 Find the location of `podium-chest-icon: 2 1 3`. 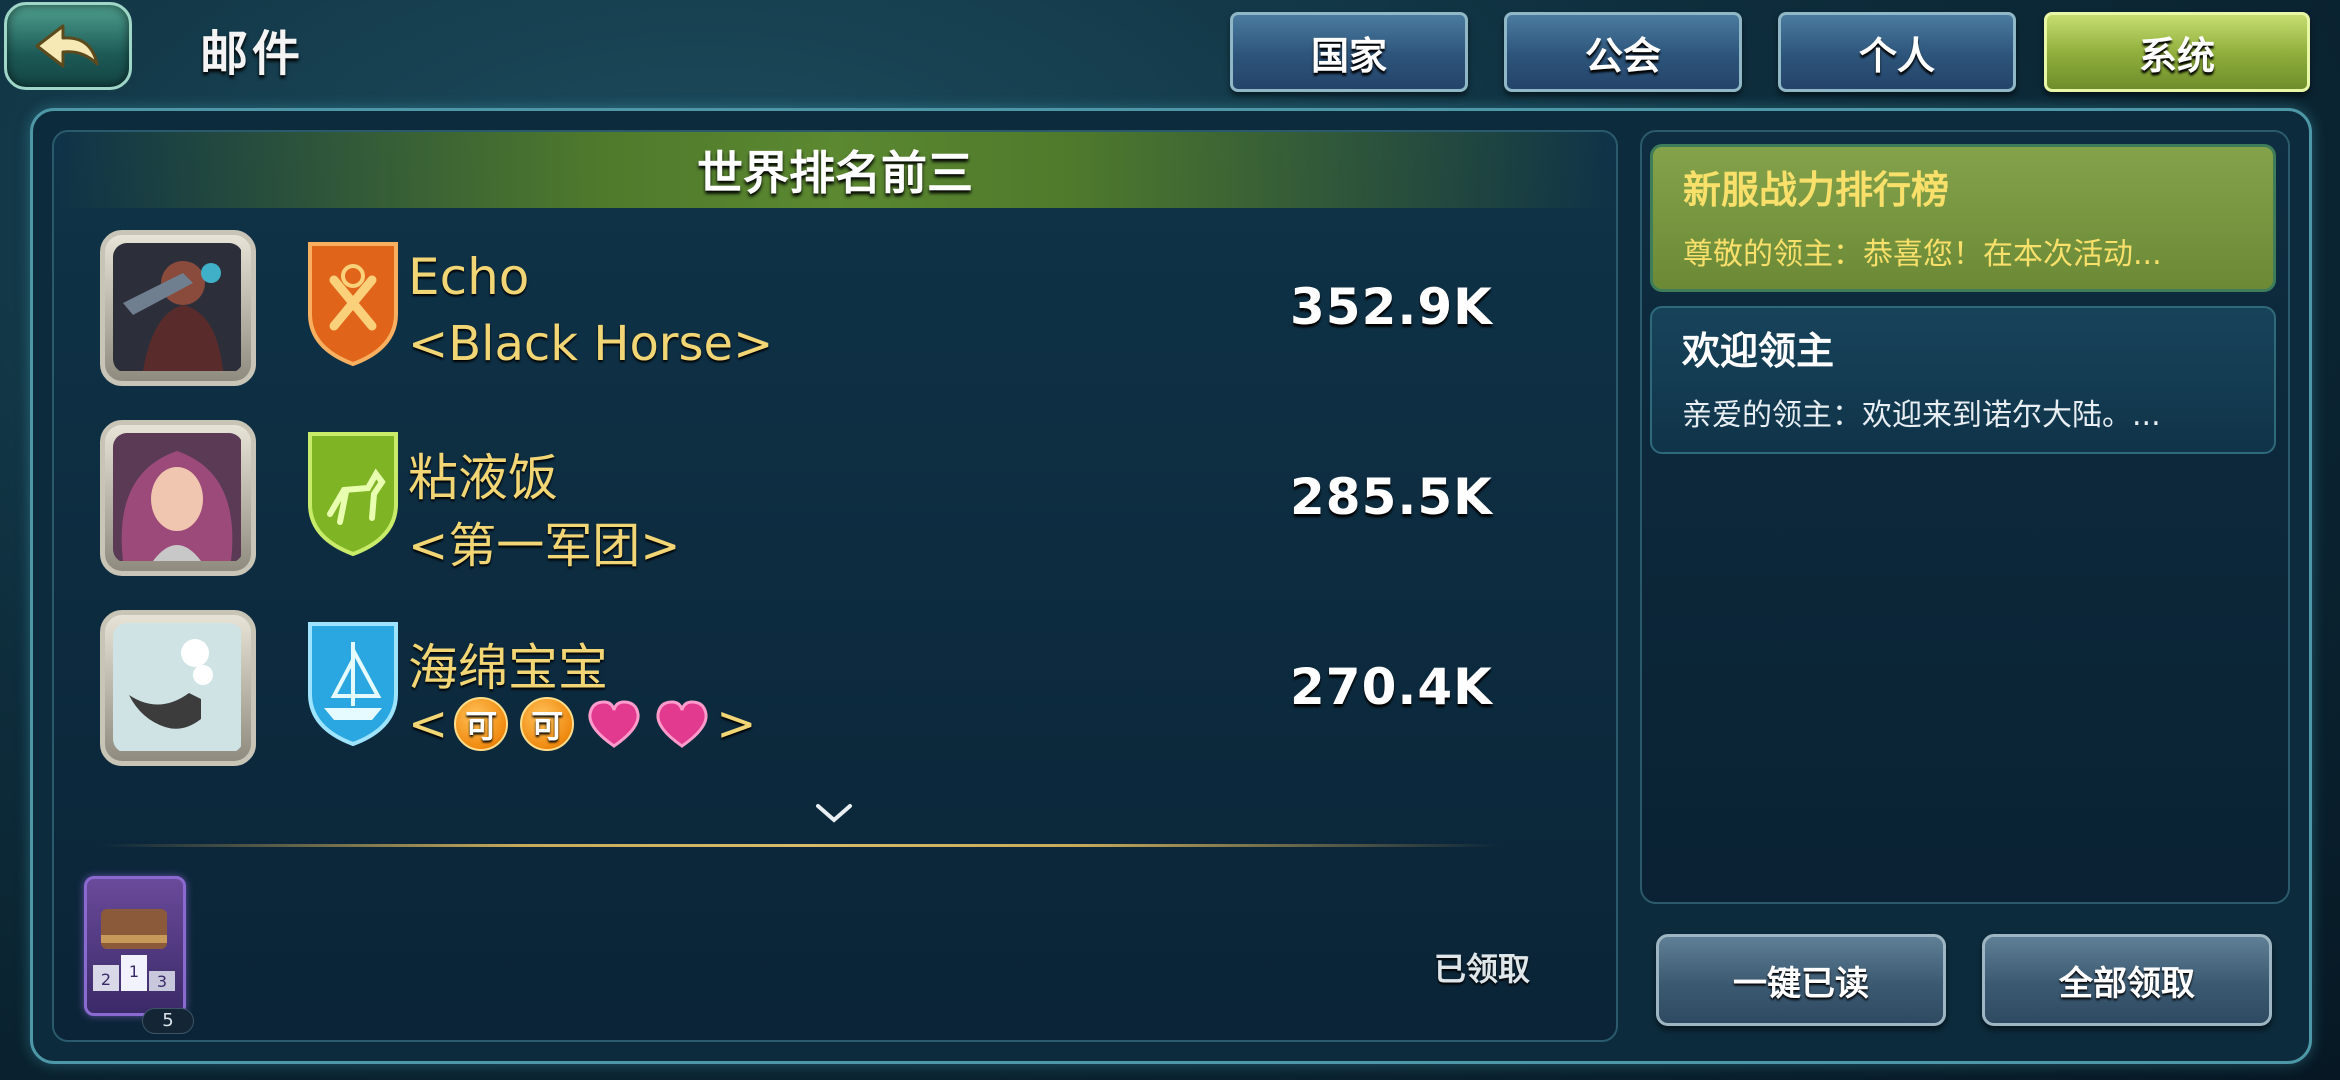

podium-chest-icon: 2 1 3 is located at coordinates (134, 950).